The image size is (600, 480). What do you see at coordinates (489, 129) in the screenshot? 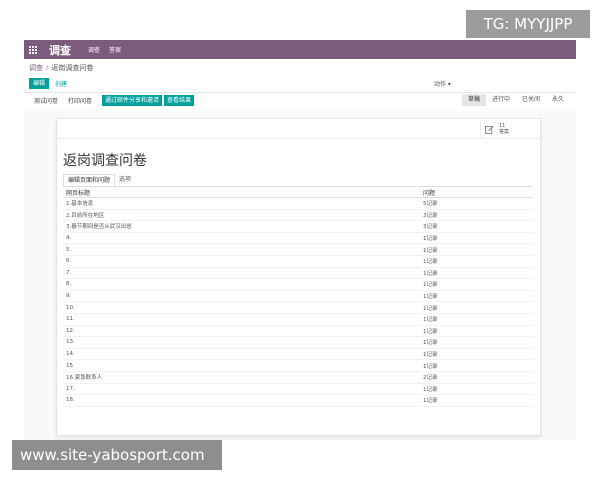
I see `edit-icon` at bounding box center [489, 129].